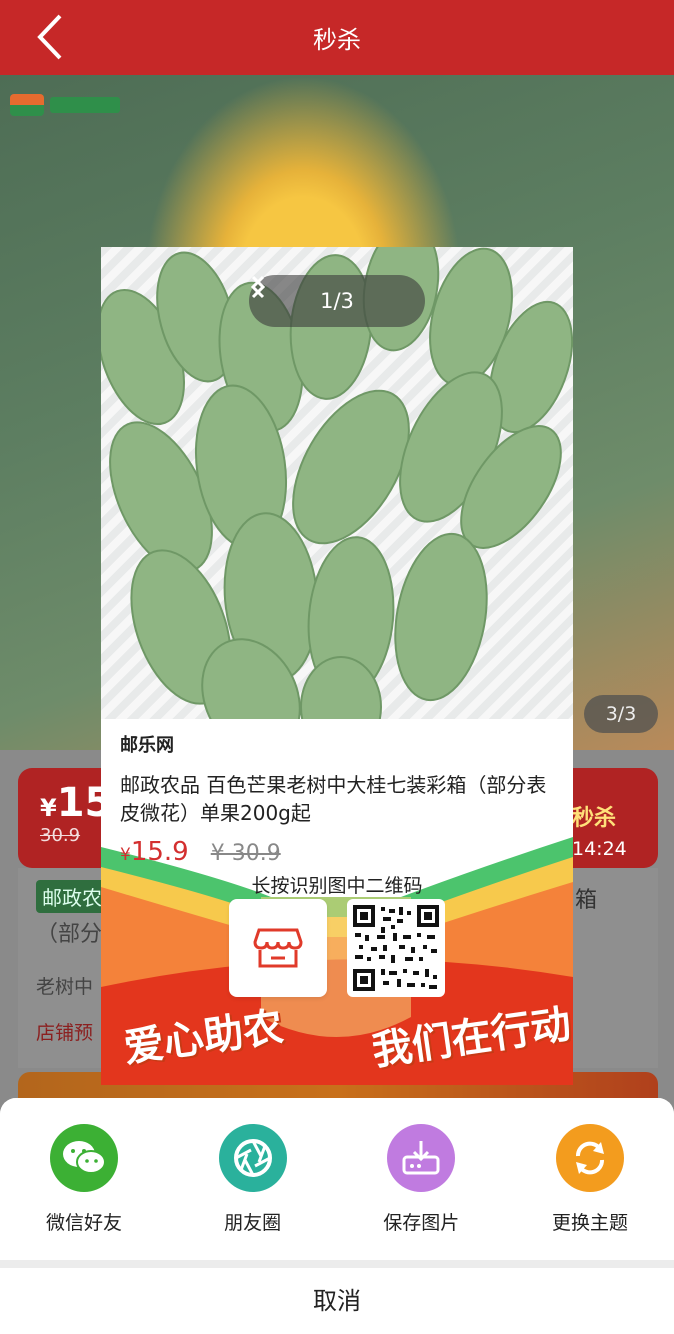 This screenshot has width=674, height=1334. What do you see at coordinates (337, 1179) in the screenshot?
I see `share-options: 微信好友 朋友圈 保存图片 更换主题` at bounding box center [337, 1179].